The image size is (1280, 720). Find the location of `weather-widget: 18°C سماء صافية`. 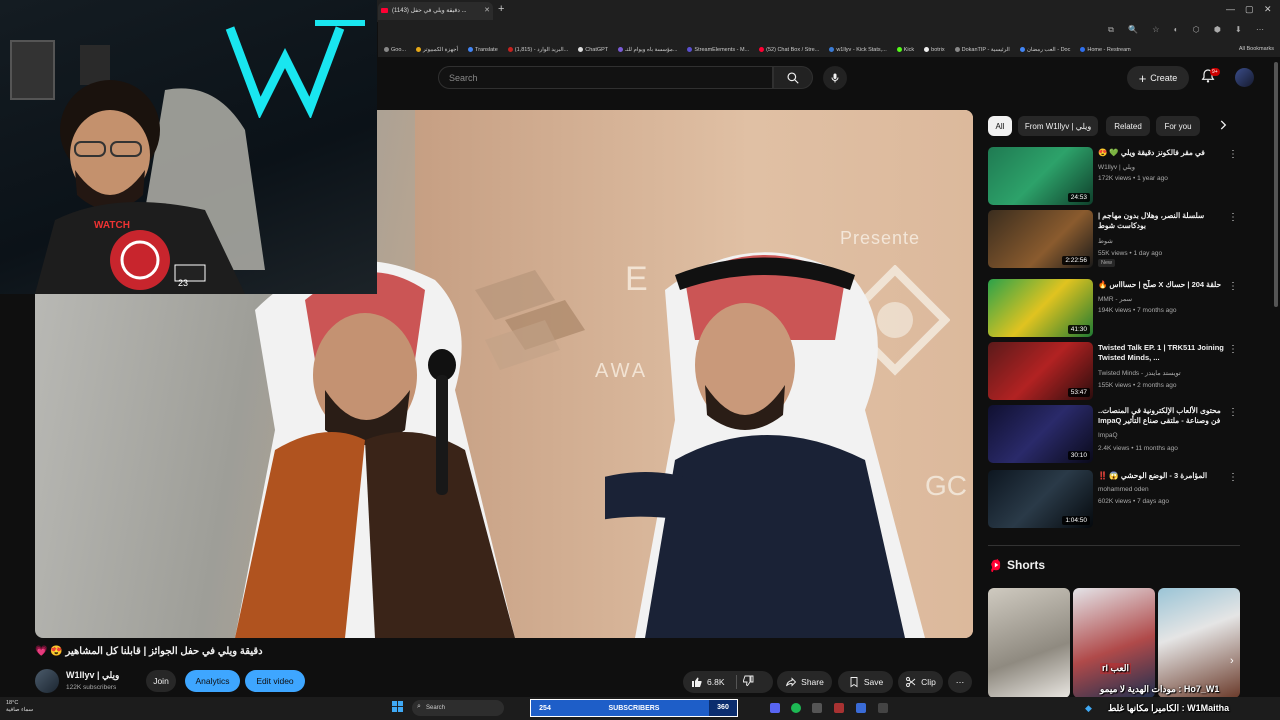

weather-widget: 18°C سماء صافية is located at coordinates (19, 707).